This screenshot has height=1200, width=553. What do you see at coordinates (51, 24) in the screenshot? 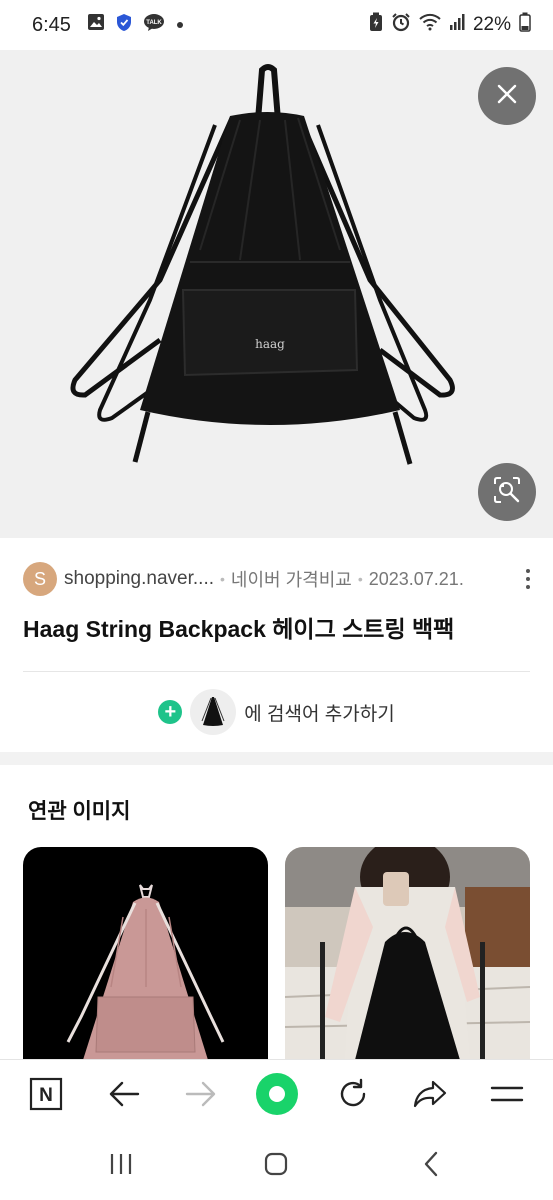
I see `status-time: 6:45` at bounding box center [51, 24].